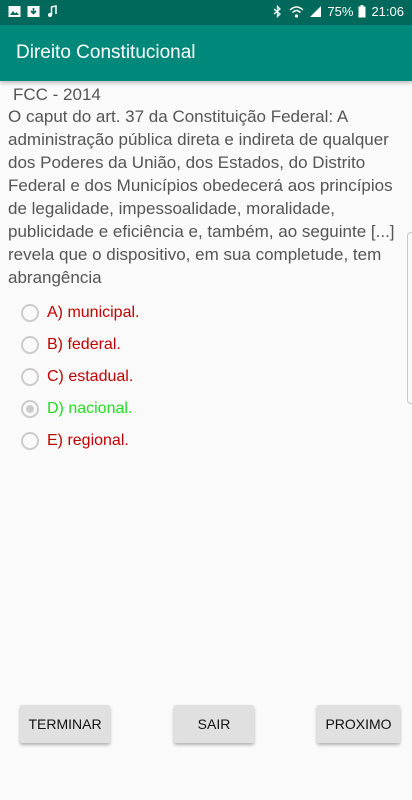 The height and width of the screenshot is (800, 412). I want to click on scroll-indicator, so click(409, 318).